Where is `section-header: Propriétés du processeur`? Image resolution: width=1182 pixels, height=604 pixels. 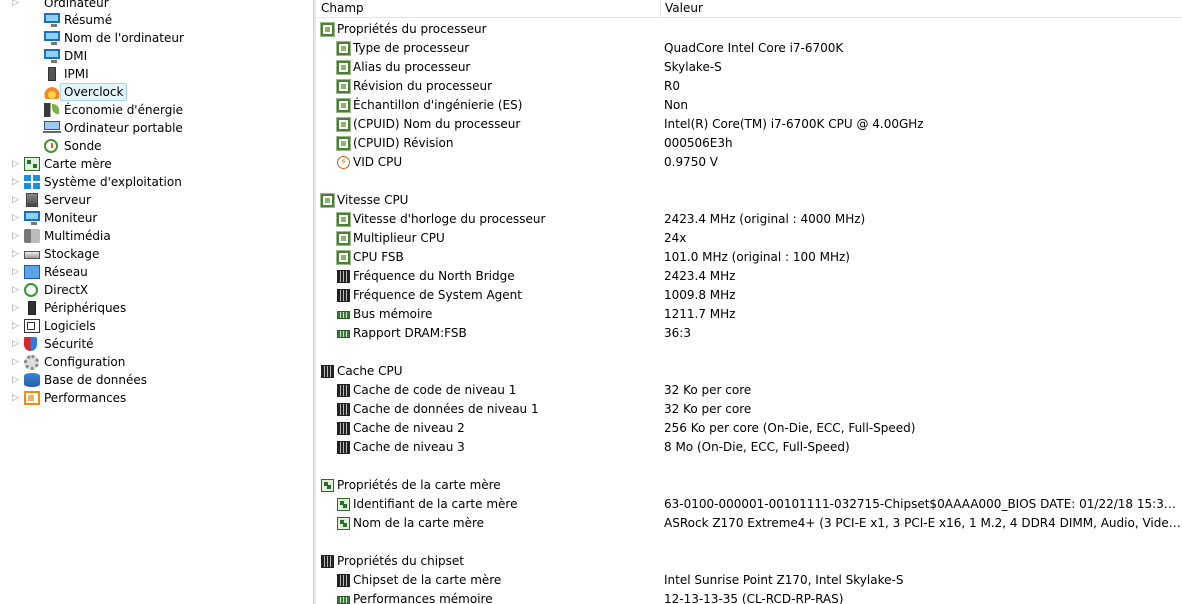
section-header: Propriétés du processeur is located at coordinates (749, 29).